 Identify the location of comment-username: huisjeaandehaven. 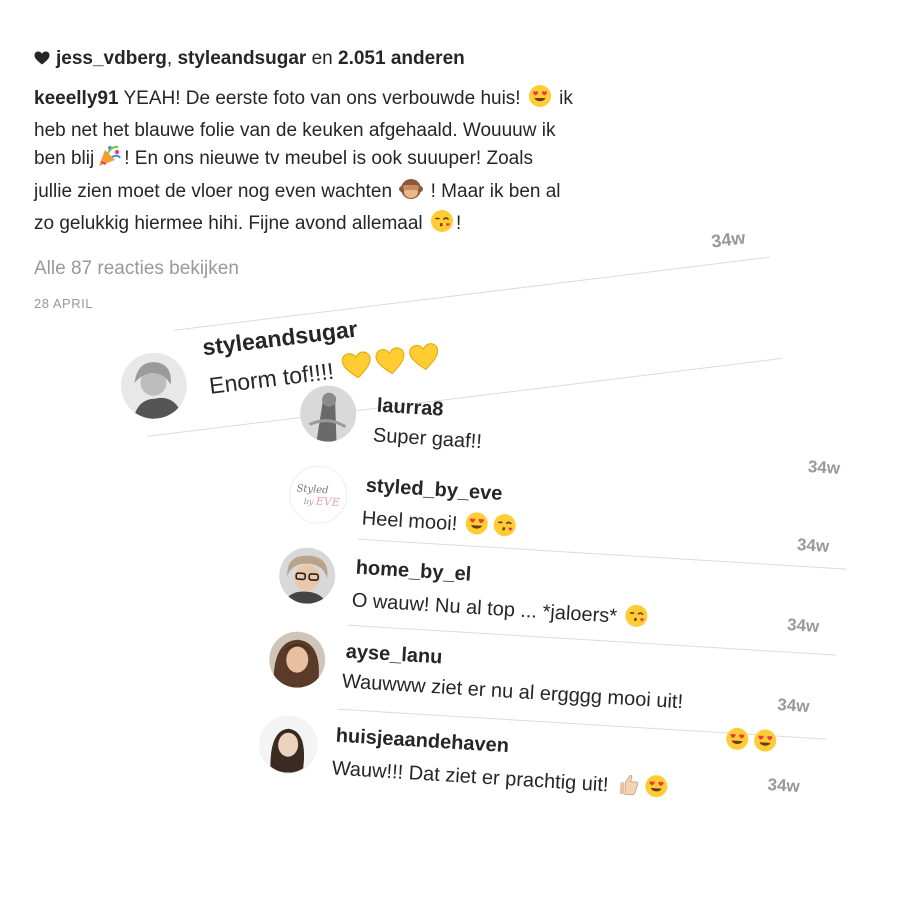
(422, 742).